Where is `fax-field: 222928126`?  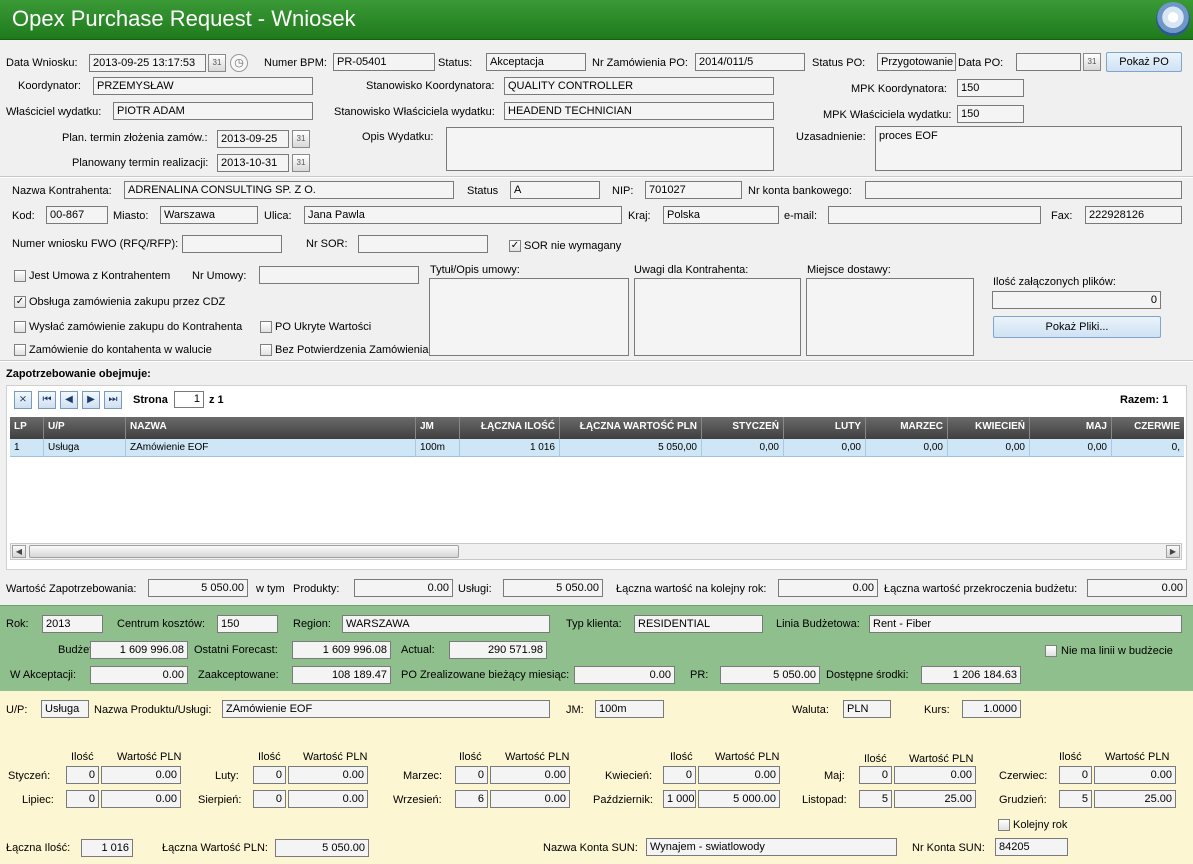 fax-field: 222928126 is located at coordinates (1133, 215).